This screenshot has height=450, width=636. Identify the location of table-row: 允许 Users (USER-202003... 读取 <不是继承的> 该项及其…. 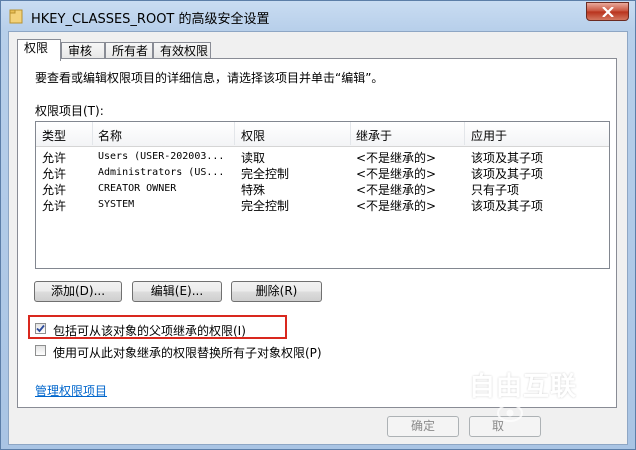
(322, 156).